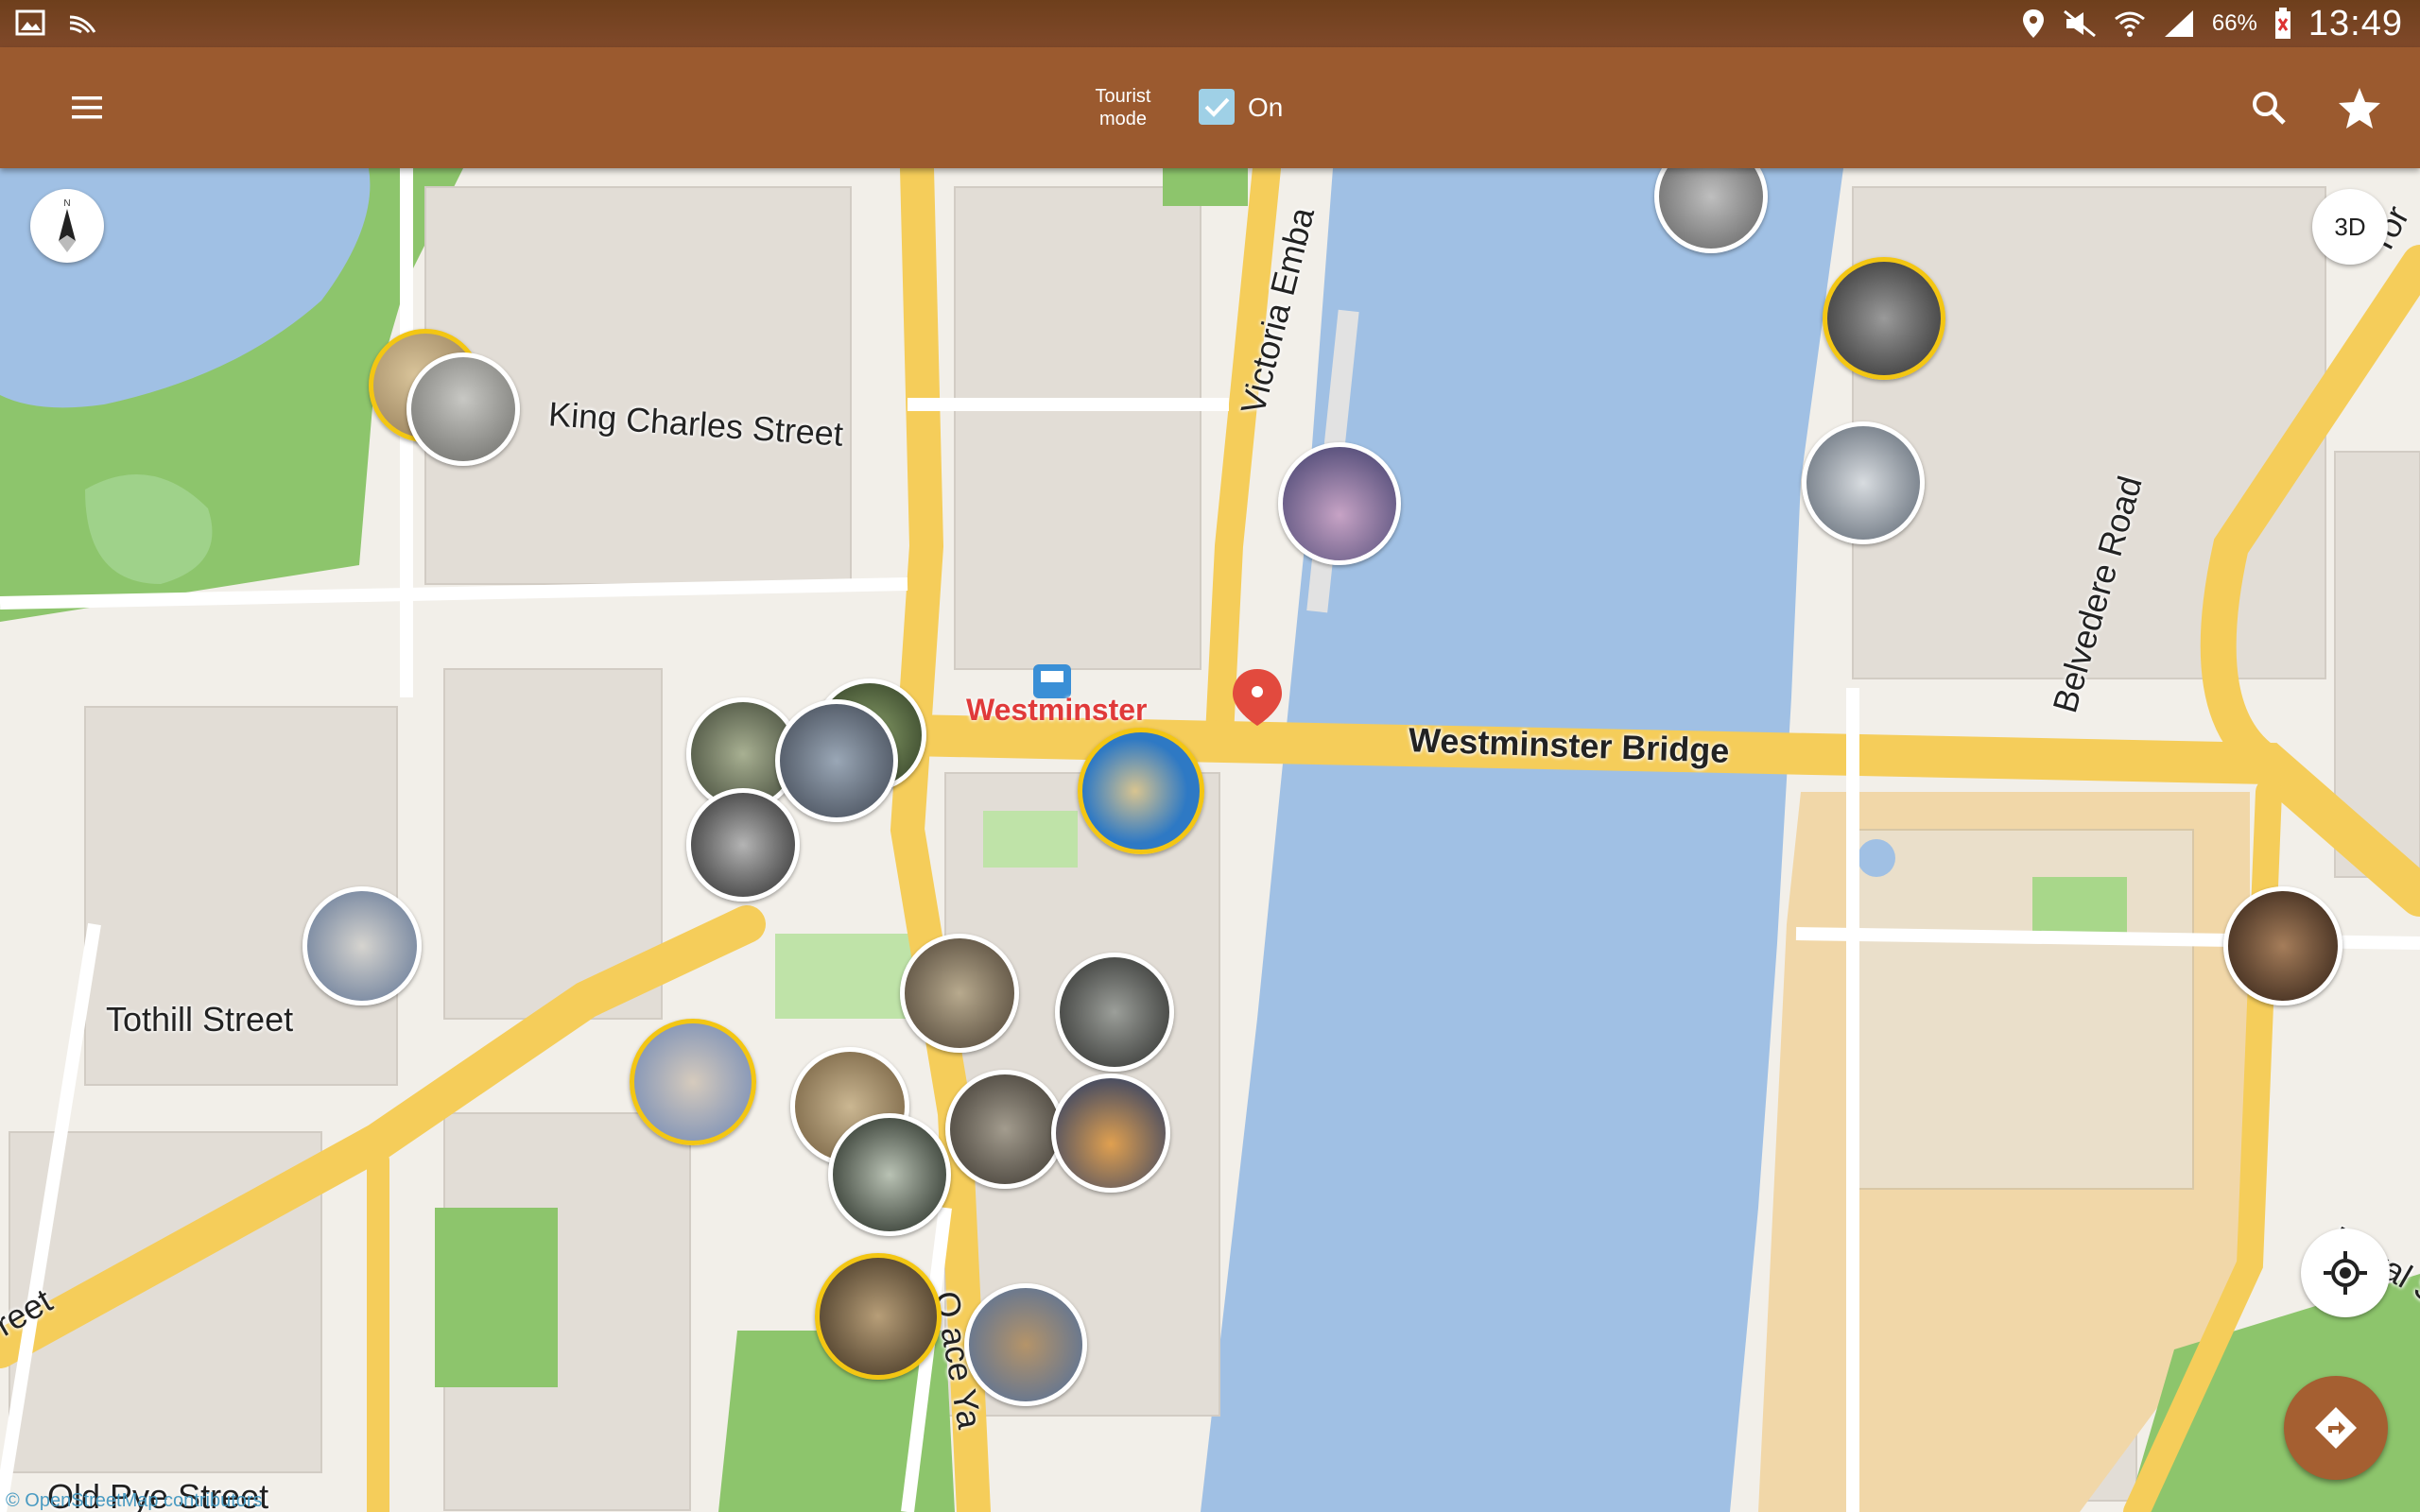 This screenshot has width=2420, height=1512. Describe the element at coordinates (87, 107) in the screenshot. I see `hamburger-menu-icon` at that location.